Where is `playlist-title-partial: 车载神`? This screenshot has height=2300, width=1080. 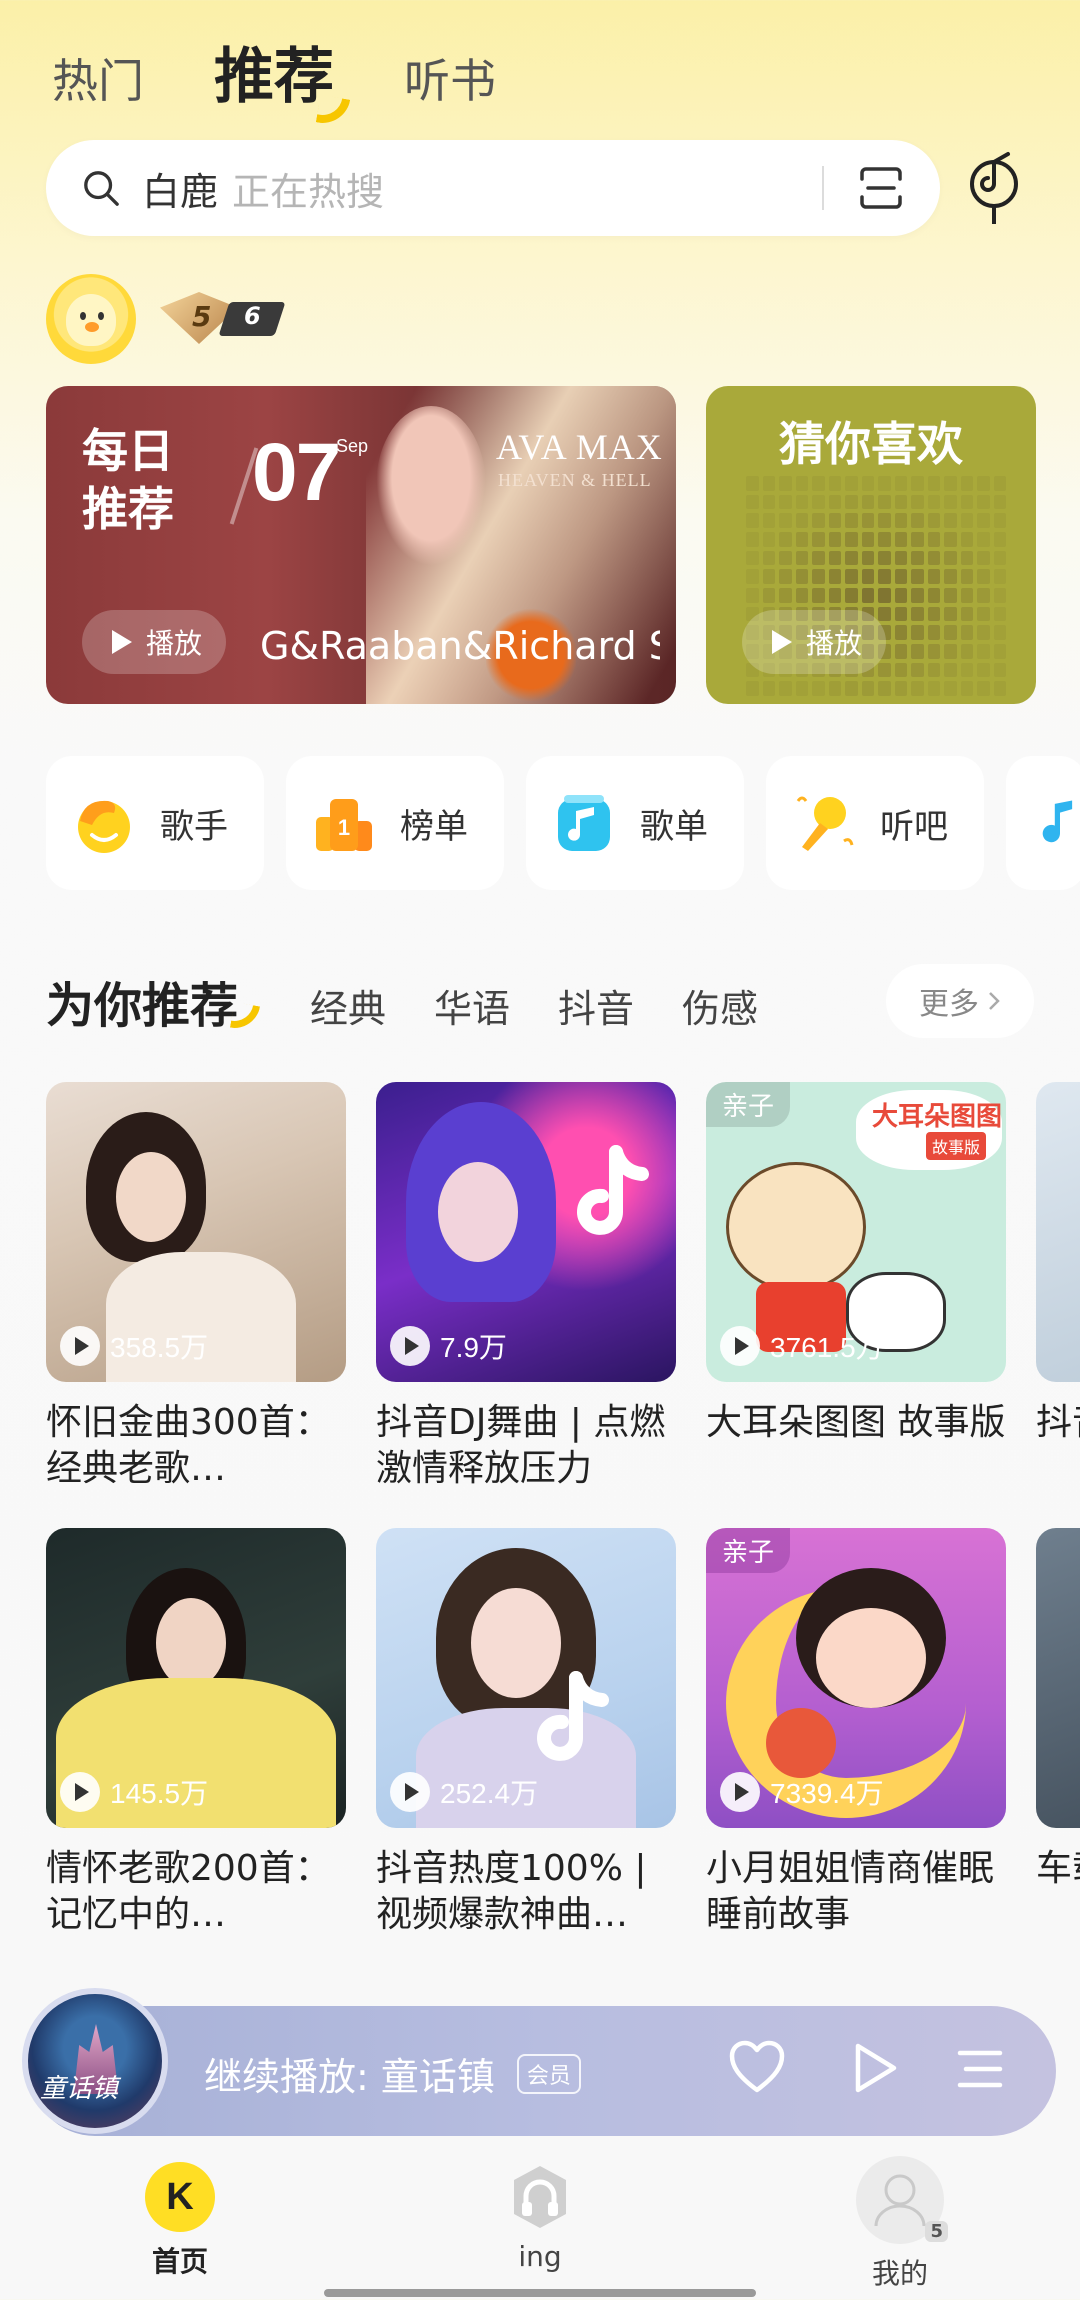 playlist-title-partial: 车载神 is located at coordinates (1058, 1868).